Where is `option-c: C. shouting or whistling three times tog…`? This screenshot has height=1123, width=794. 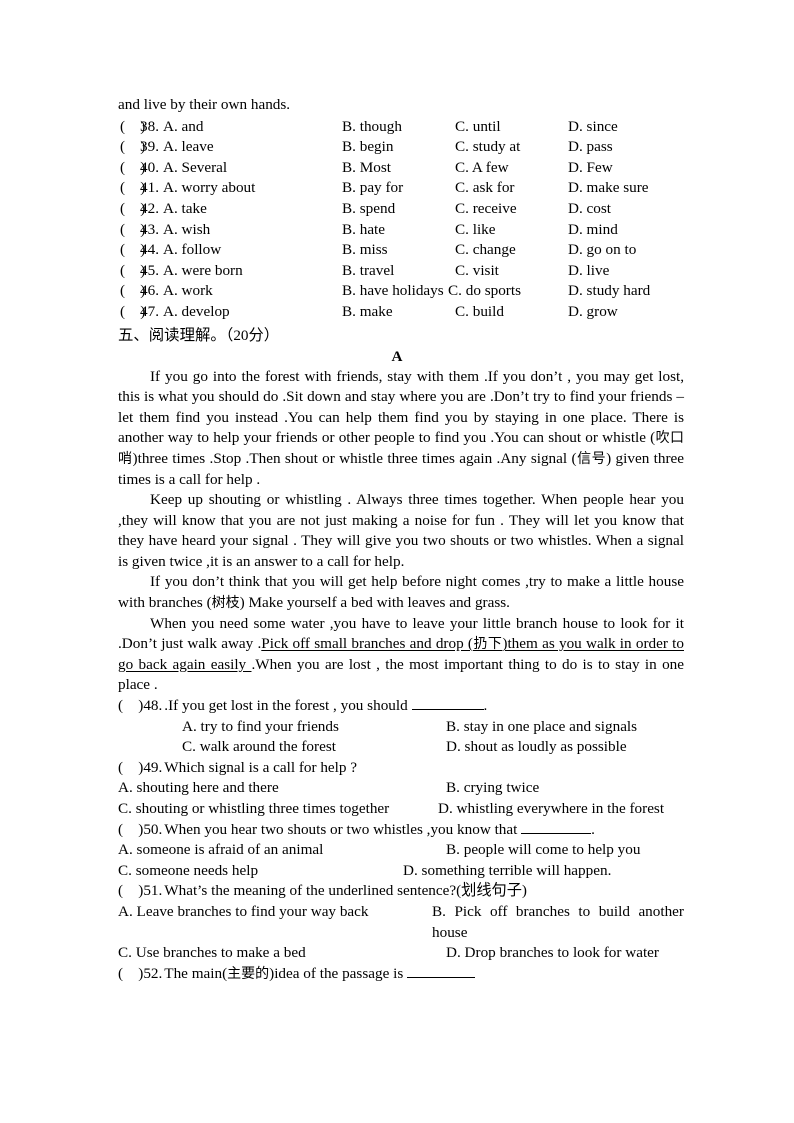 option-c: C. shouting or whistling three times tog… is located at coordinates (253, 809).